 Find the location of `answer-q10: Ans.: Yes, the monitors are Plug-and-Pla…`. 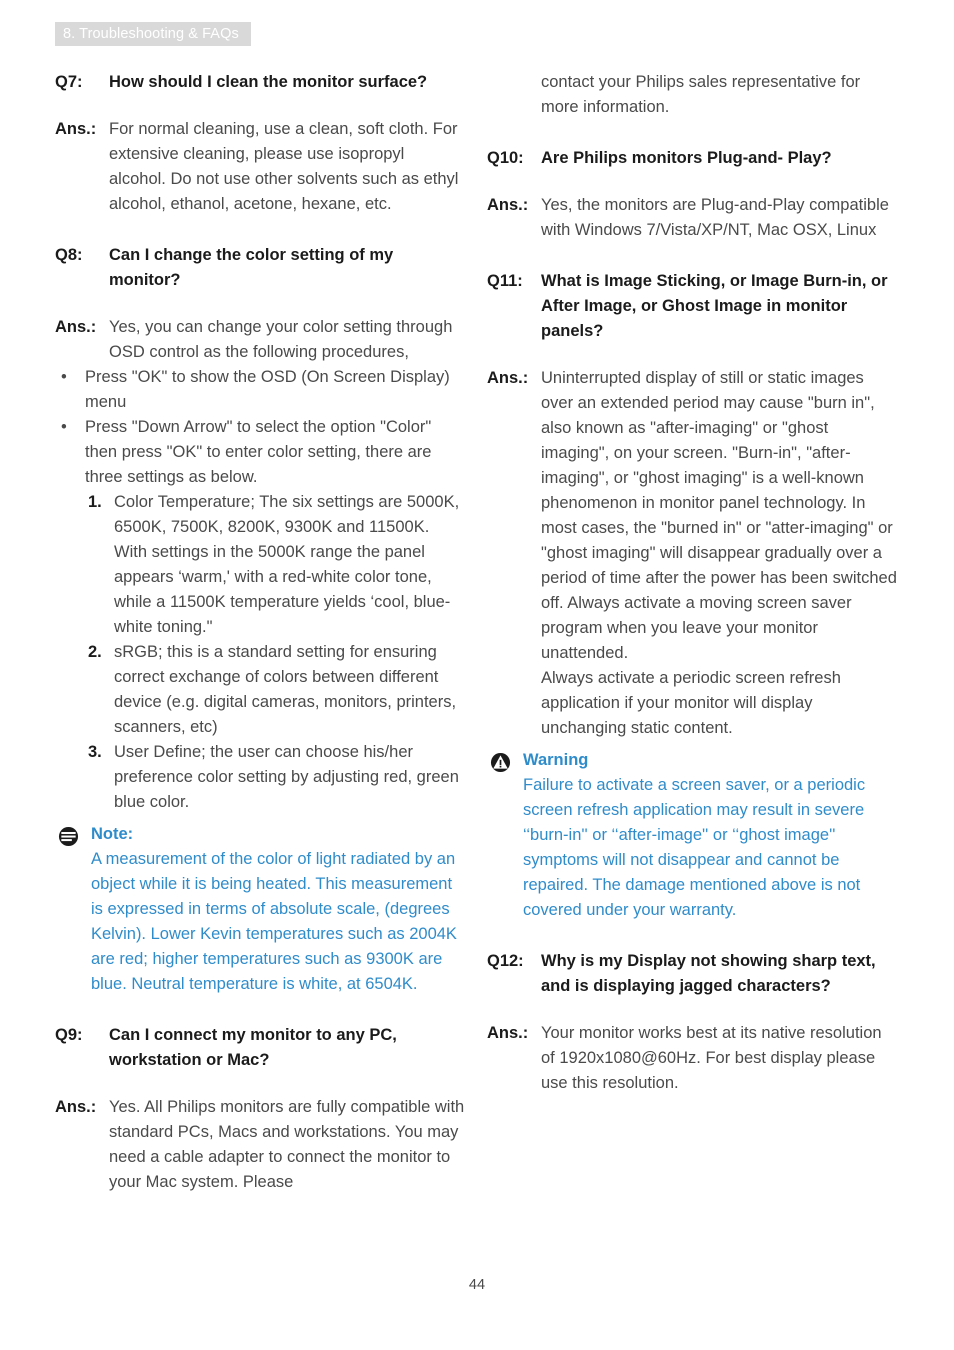

answer-q10: Ans.: Yes, the monitors are Plug-and-Pla… is located at coordinates (692, 218).